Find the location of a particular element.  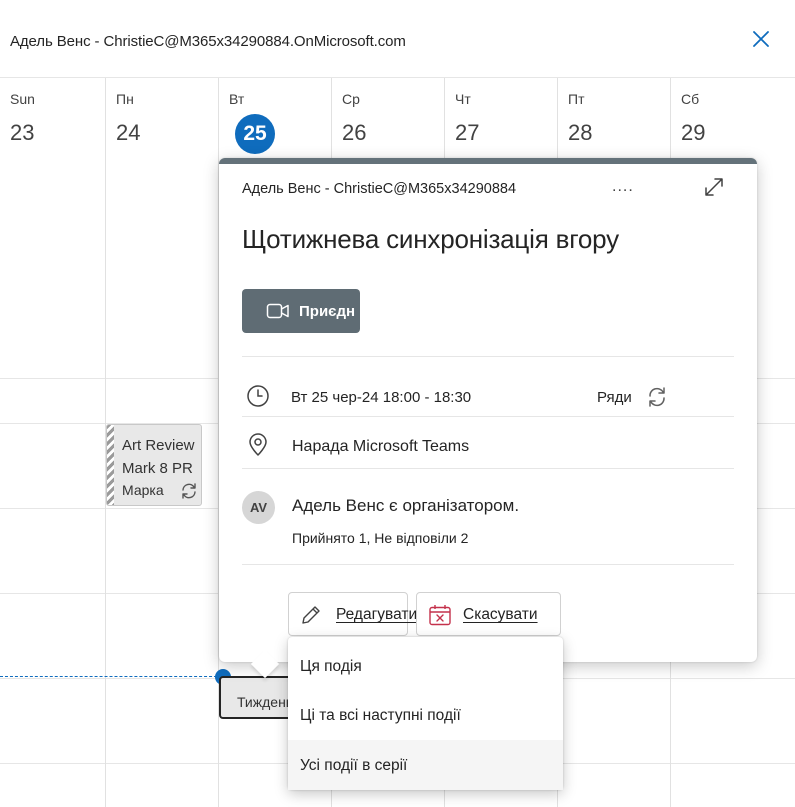

menu-item-label: Ці та всі наступні події is located at coordinates (380, 715).